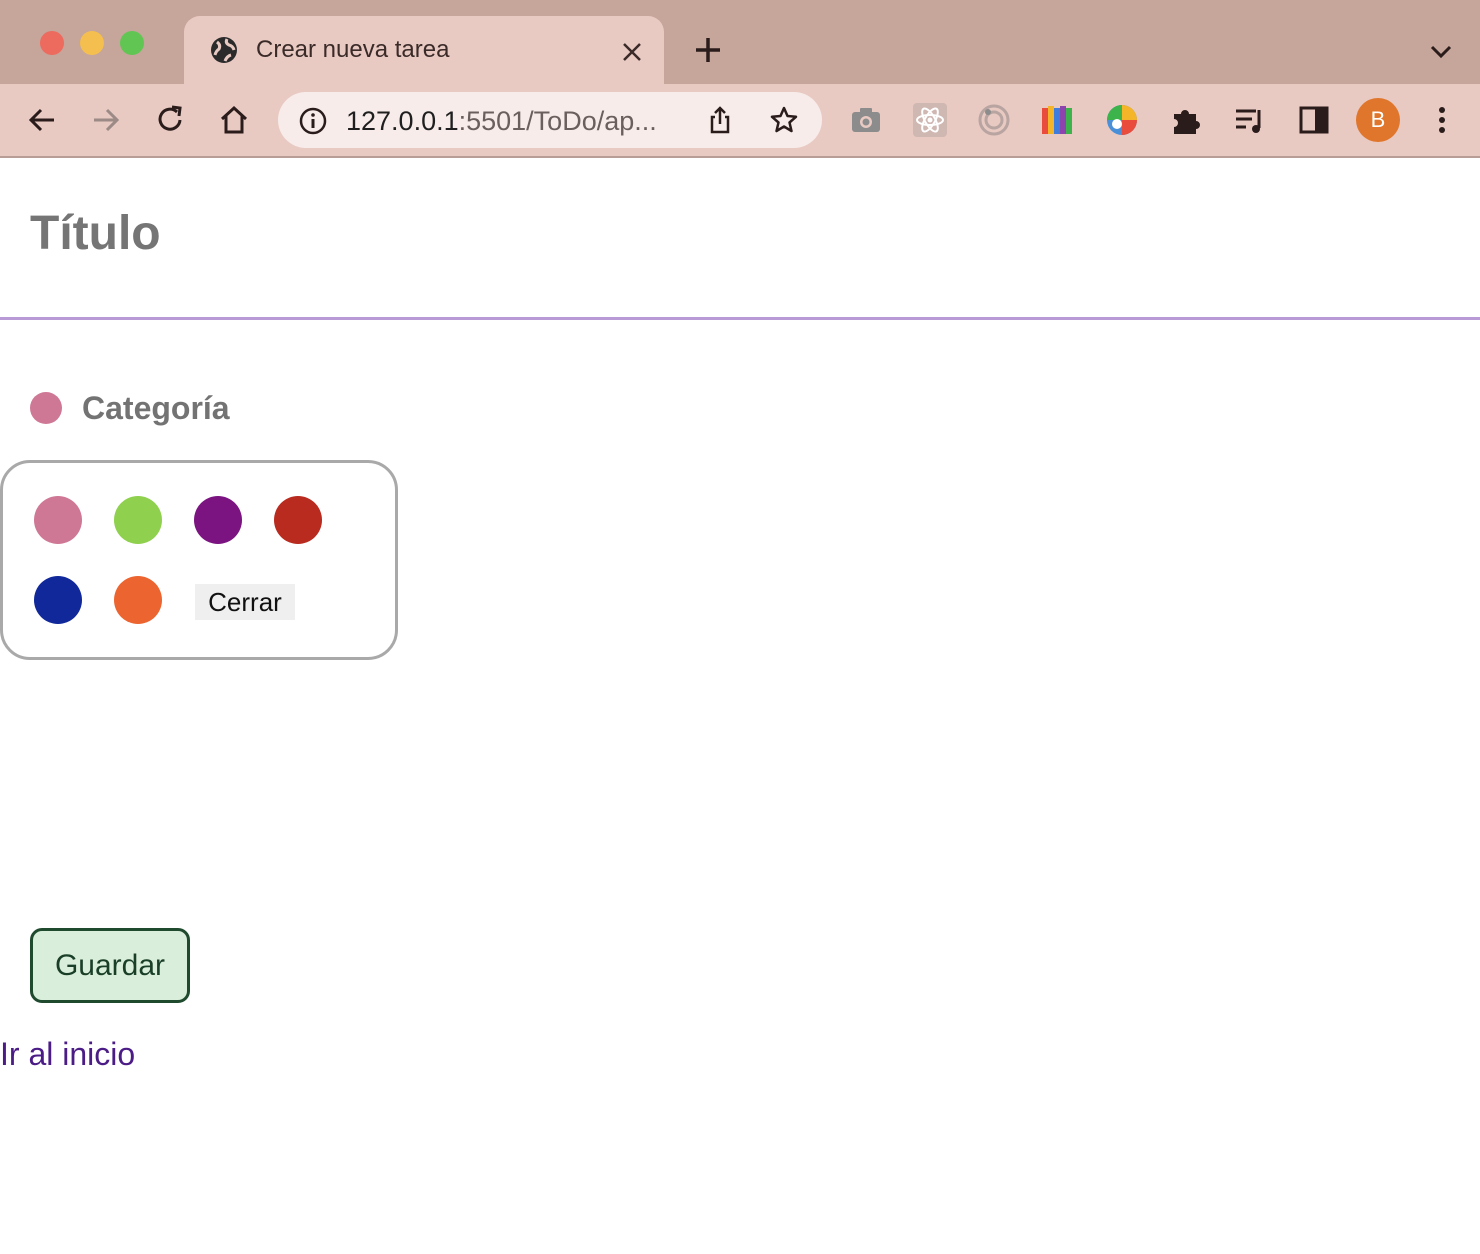  Describe the element at coordinates (92, 43) in the screenshot. I see `window-minimize-button` at that location.